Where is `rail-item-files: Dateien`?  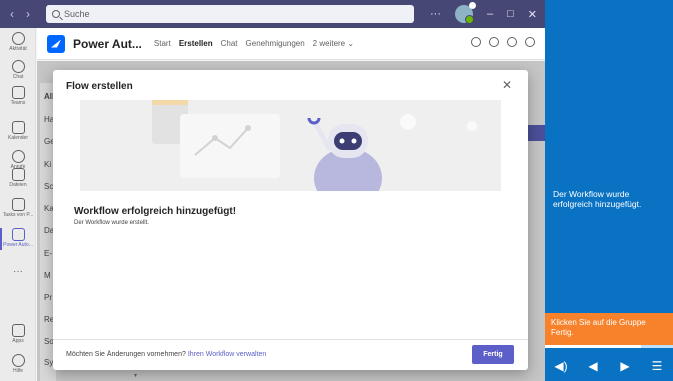
rail-item-files: Dateien is located at coordinates (18, 178).